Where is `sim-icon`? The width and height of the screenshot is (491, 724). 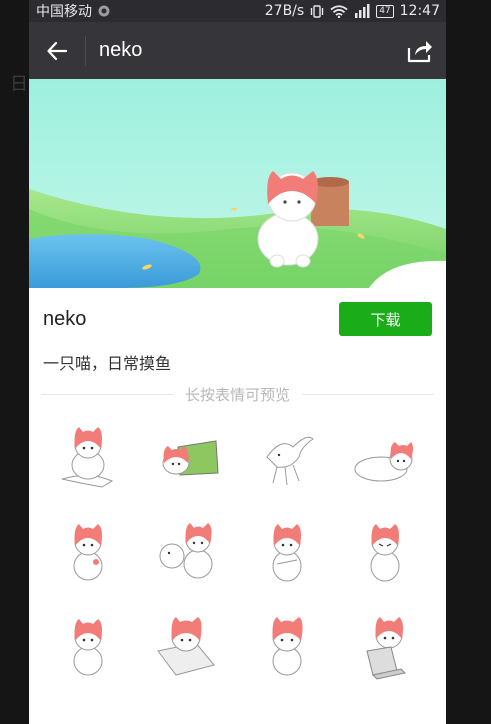
sim-icon is located at coordinates (104, 11).